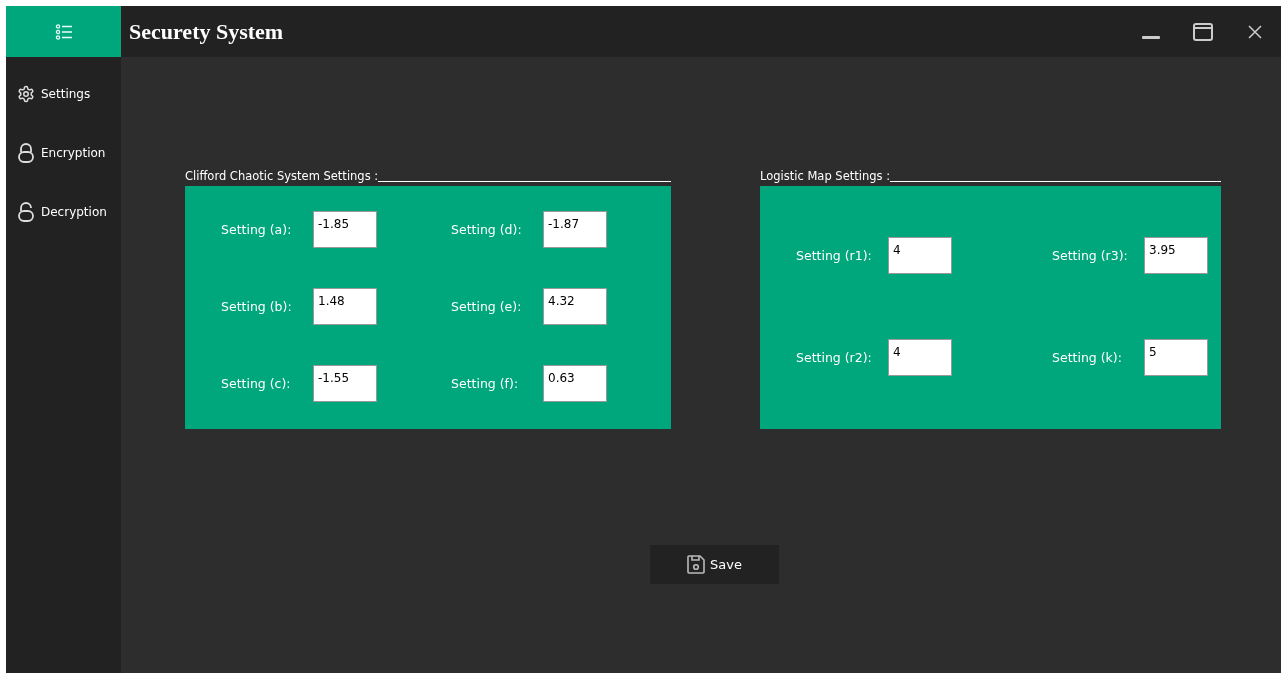 The width and height of the screenshot is (1281, 673). What do you see at coordinates (63, 31) in the screenshot?
I see `list-icon` at bounding box center [63, 31].